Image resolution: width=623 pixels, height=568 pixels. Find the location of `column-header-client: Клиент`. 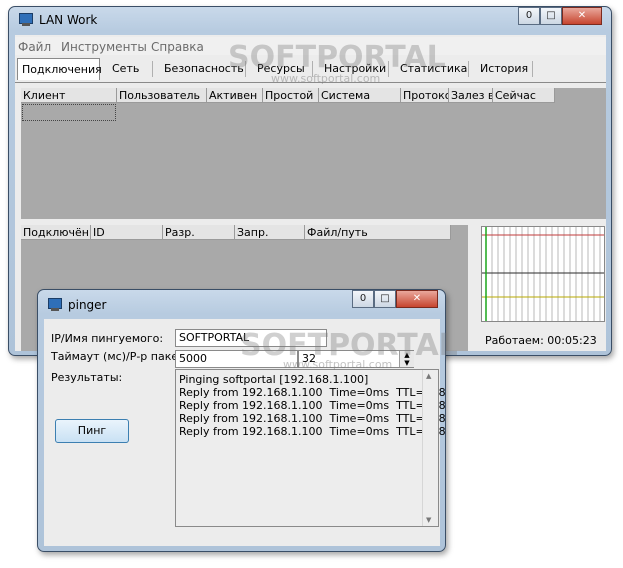

column-header-client: Клиент is located at coordinates (69, 95).